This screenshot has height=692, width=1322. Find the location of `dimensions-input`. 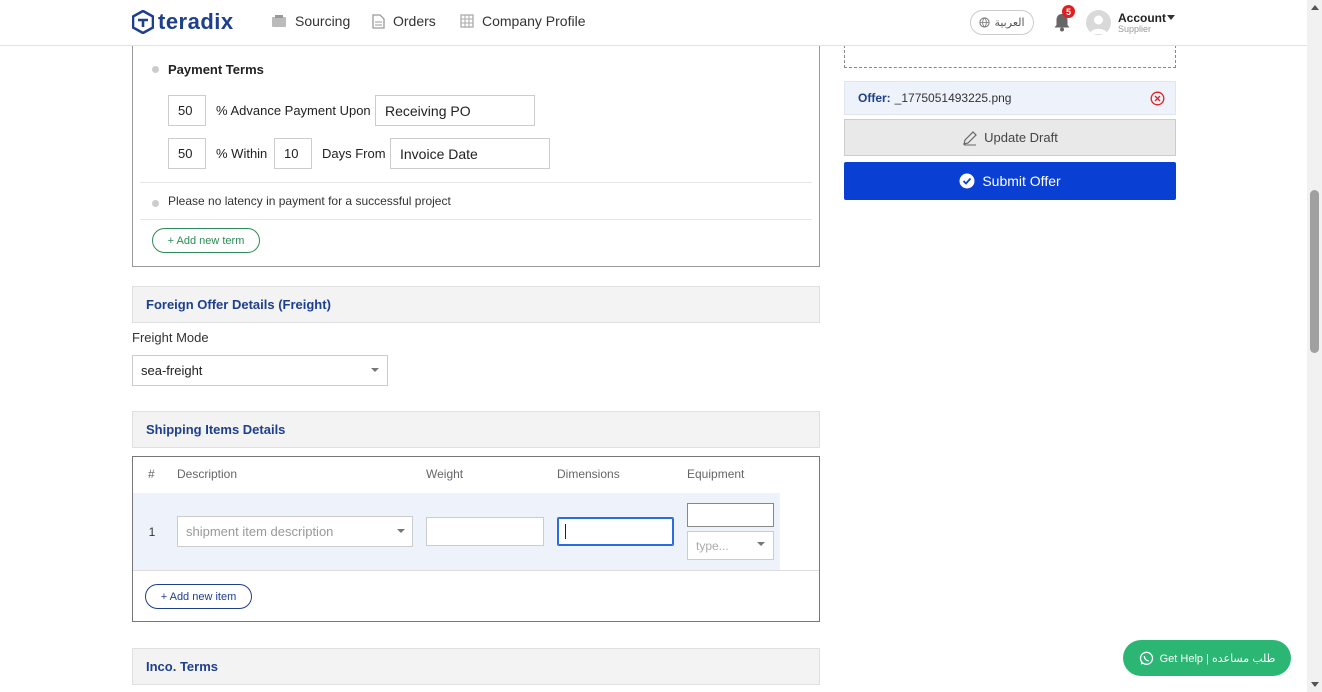

dimensions-input is located at coordinates (615, 531).